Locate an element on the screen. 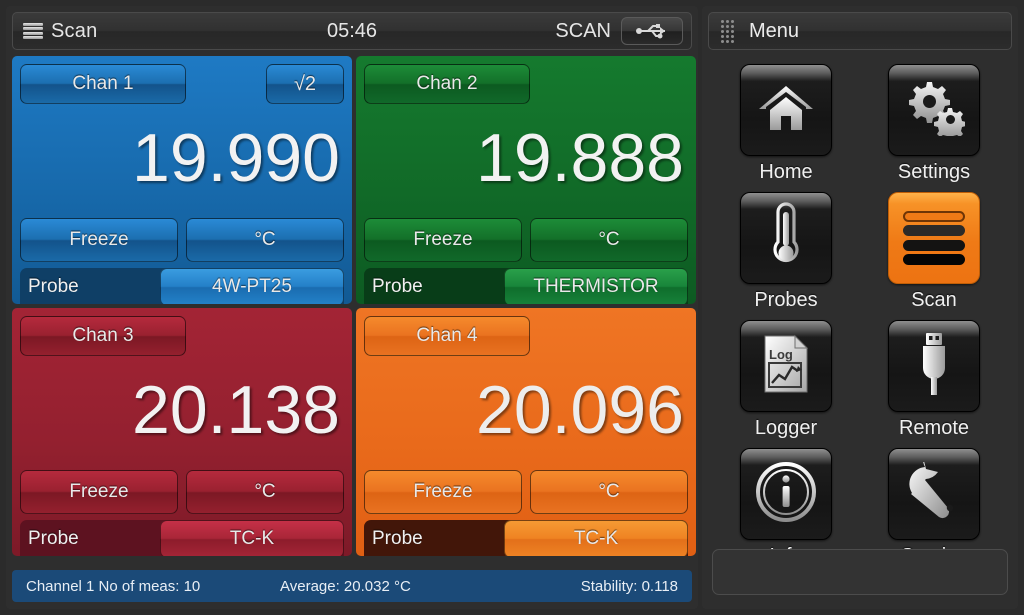  info-tile is located at coordinates (786, 494).